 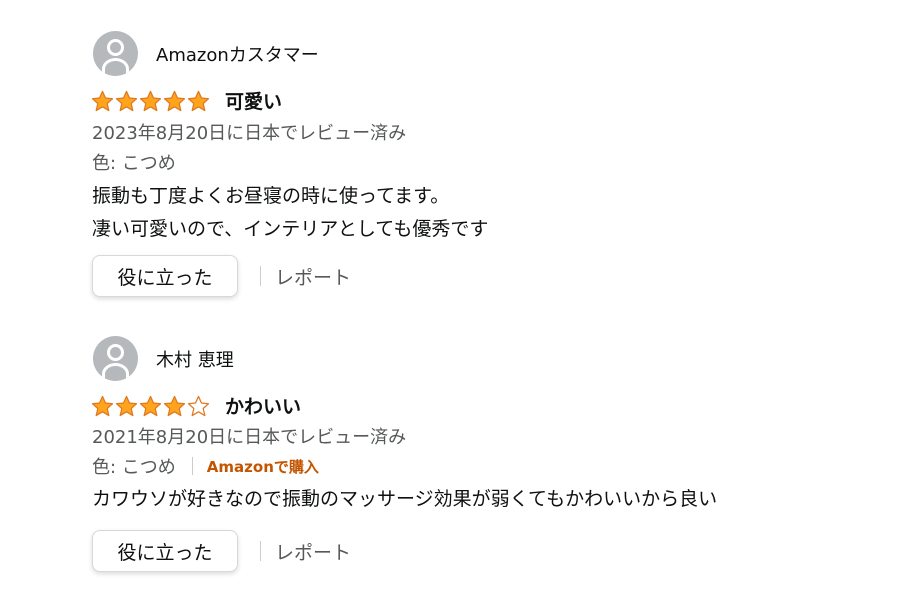 I want to click on review-body-line: 振動も丁度よくお昼寝の時に使ってます。, so click(x=271, y=196).